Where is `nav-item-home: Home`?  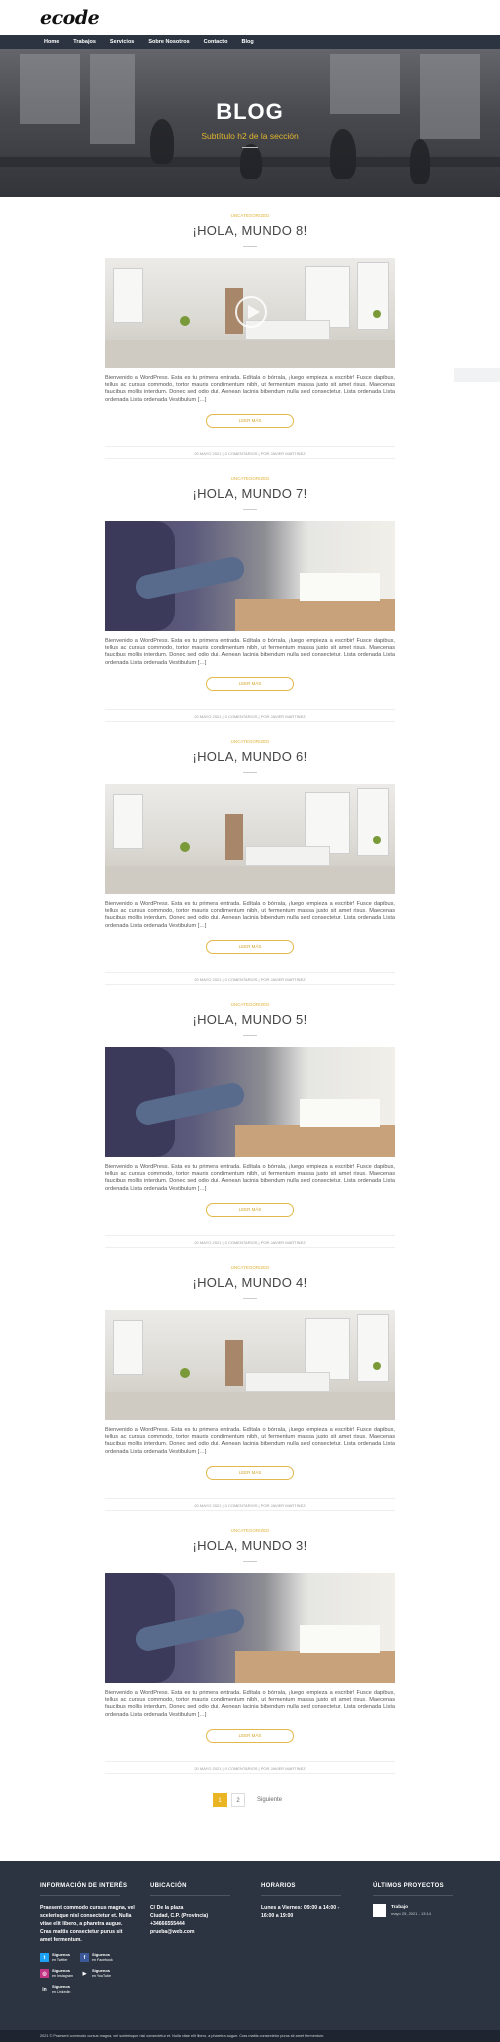
nav-item-home: Home is located at coordinates (51, 42).